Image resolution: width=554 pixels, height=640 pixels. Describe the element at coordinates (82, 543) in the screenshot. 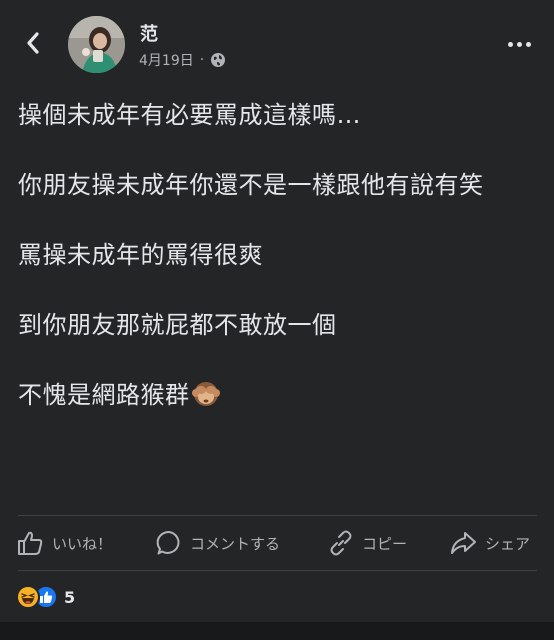

I see `like-label: いいね！` at that location.